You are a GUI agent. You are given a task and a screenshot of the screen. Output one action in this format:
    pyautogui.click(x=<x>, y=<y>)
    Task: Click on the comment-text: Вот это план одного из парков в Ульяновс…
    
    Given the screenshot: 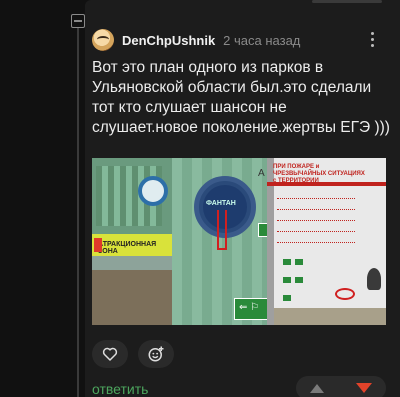 What is the action you would take?
    pyautogui.click(x=241, y=97)
    